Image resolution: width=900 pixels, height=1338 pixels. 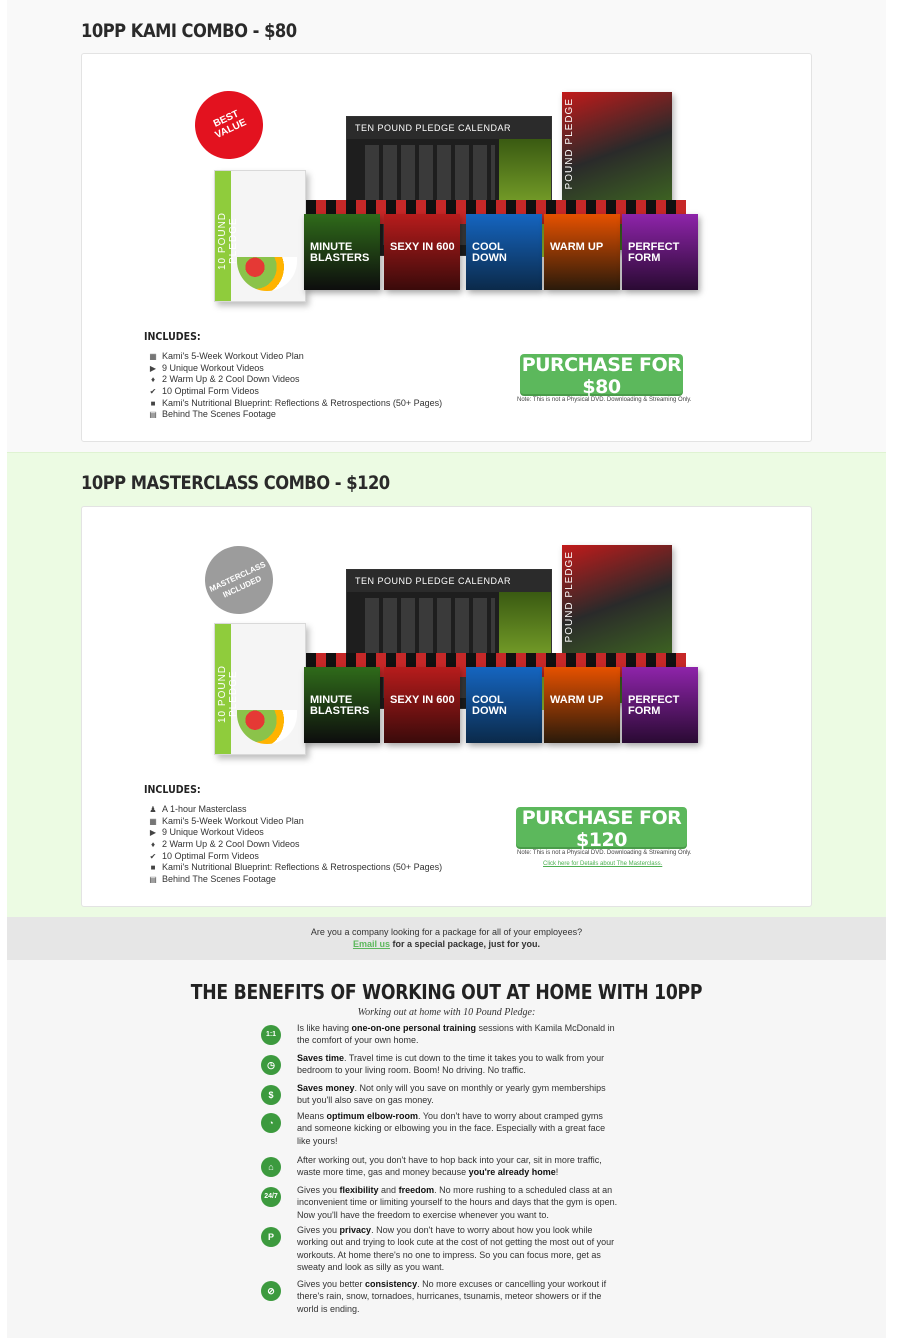 What do you see at coordinates (204, 809) in the screenshot?
I see `includes-item-text: A 1-hour Masterclass` at bounding box center [204, 809].